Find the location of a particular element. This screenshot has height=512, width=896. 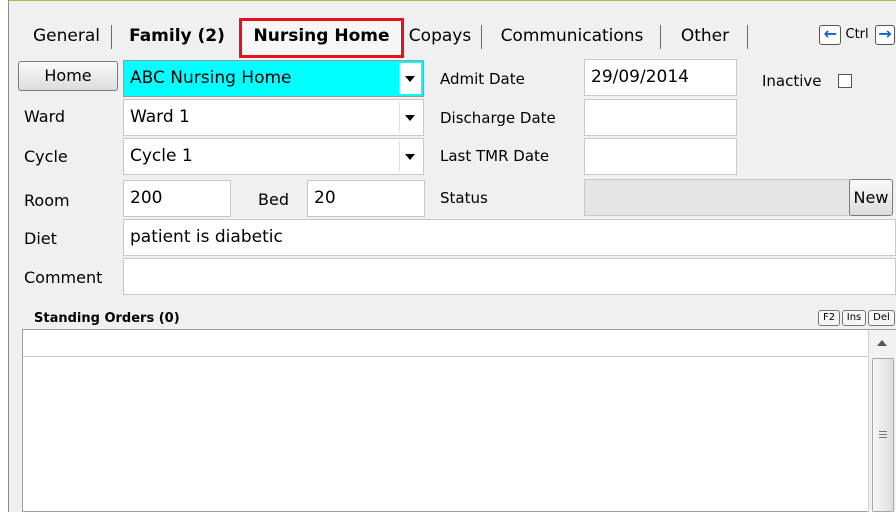

room-input: 200 is located at coordinates (177, 198).